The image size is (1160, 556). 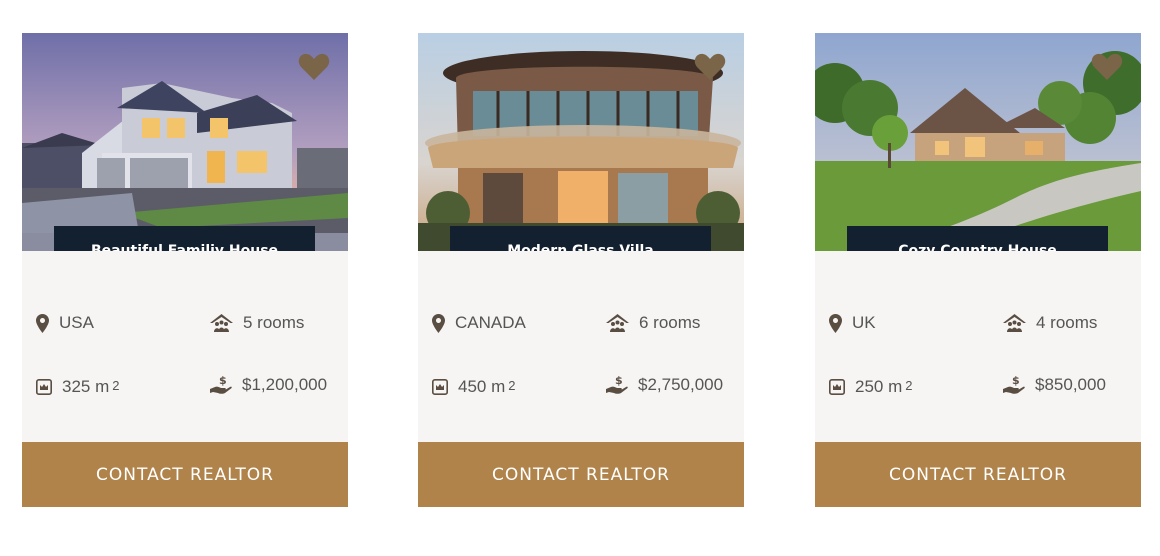 What do you see at coordinates (86, 386) in the screenshot?
I see `area-text: 325 m` at bounding box center [86, 386].